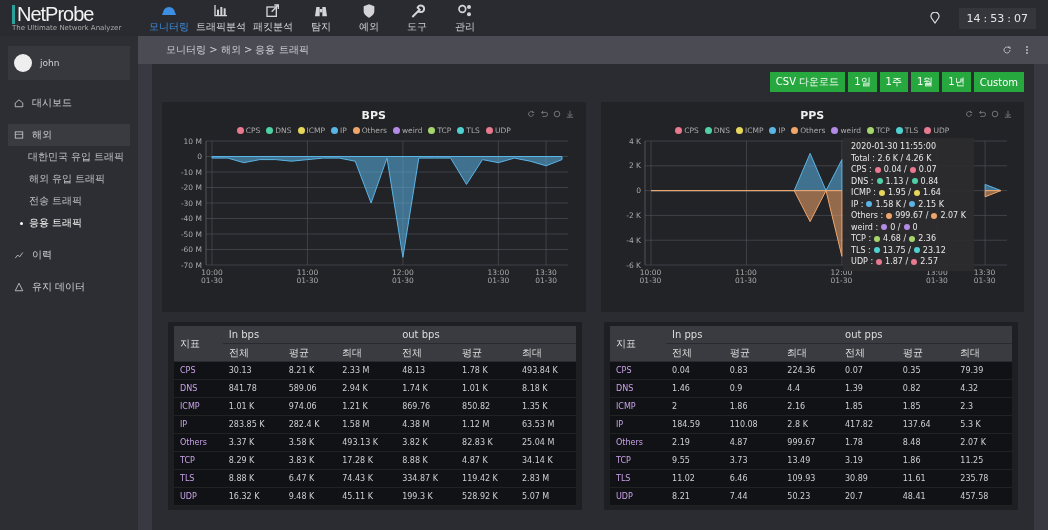  What do you see at coordinates (897, 262) in the screenshot?
I see `tooltip-value: 1.87 /` at bounding box center [897, 262].